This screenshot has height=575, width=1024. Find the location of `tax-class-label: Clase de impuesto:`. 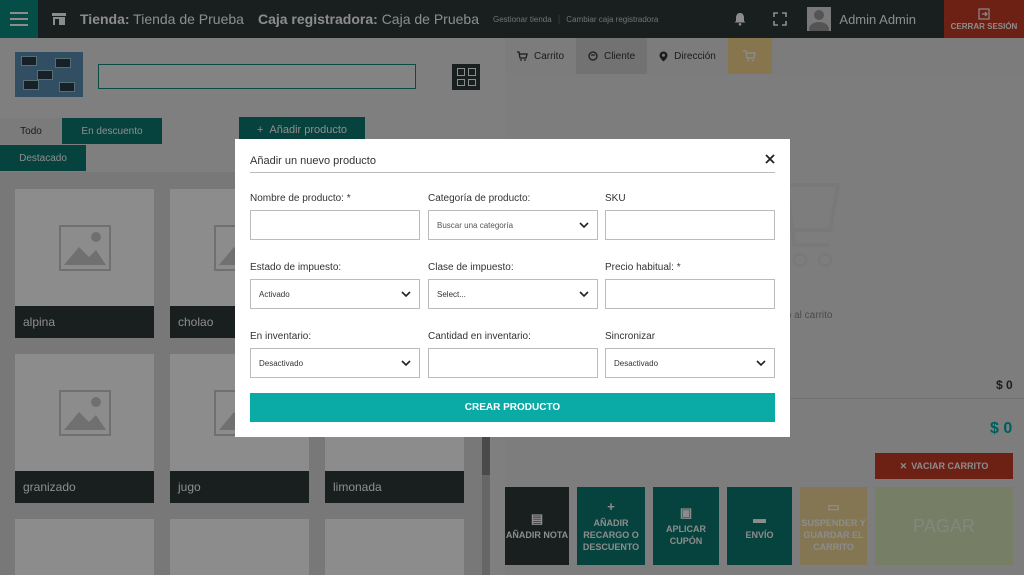

tax-class-label: Clase de impuesto: is located at coordinates (471, 267).